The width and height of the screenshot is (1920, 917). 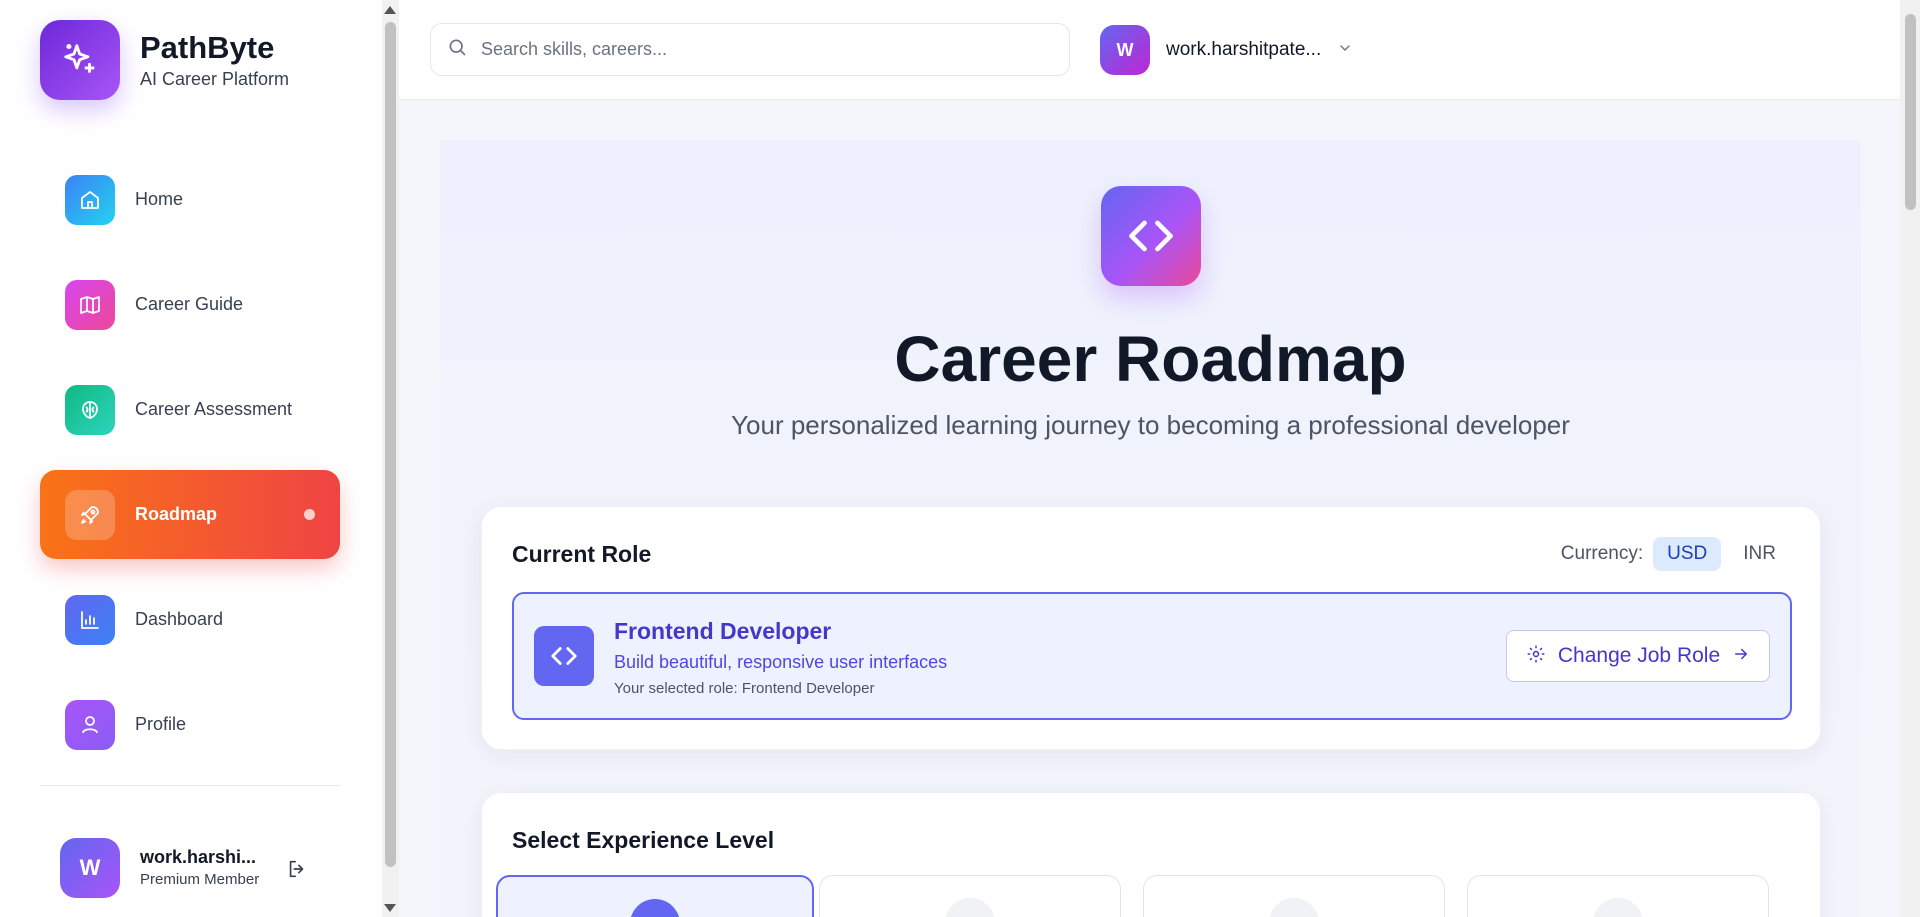 I want to click on arrow-right-icon, so click(x=1741, y=656).